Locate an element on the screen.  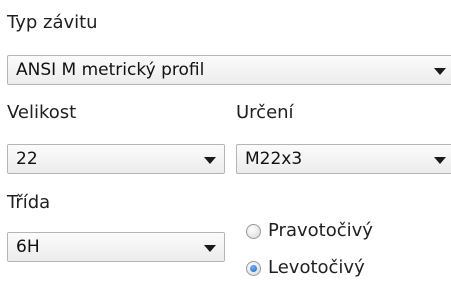
designation-value: M22x3 is located at coordinates (274, 159).